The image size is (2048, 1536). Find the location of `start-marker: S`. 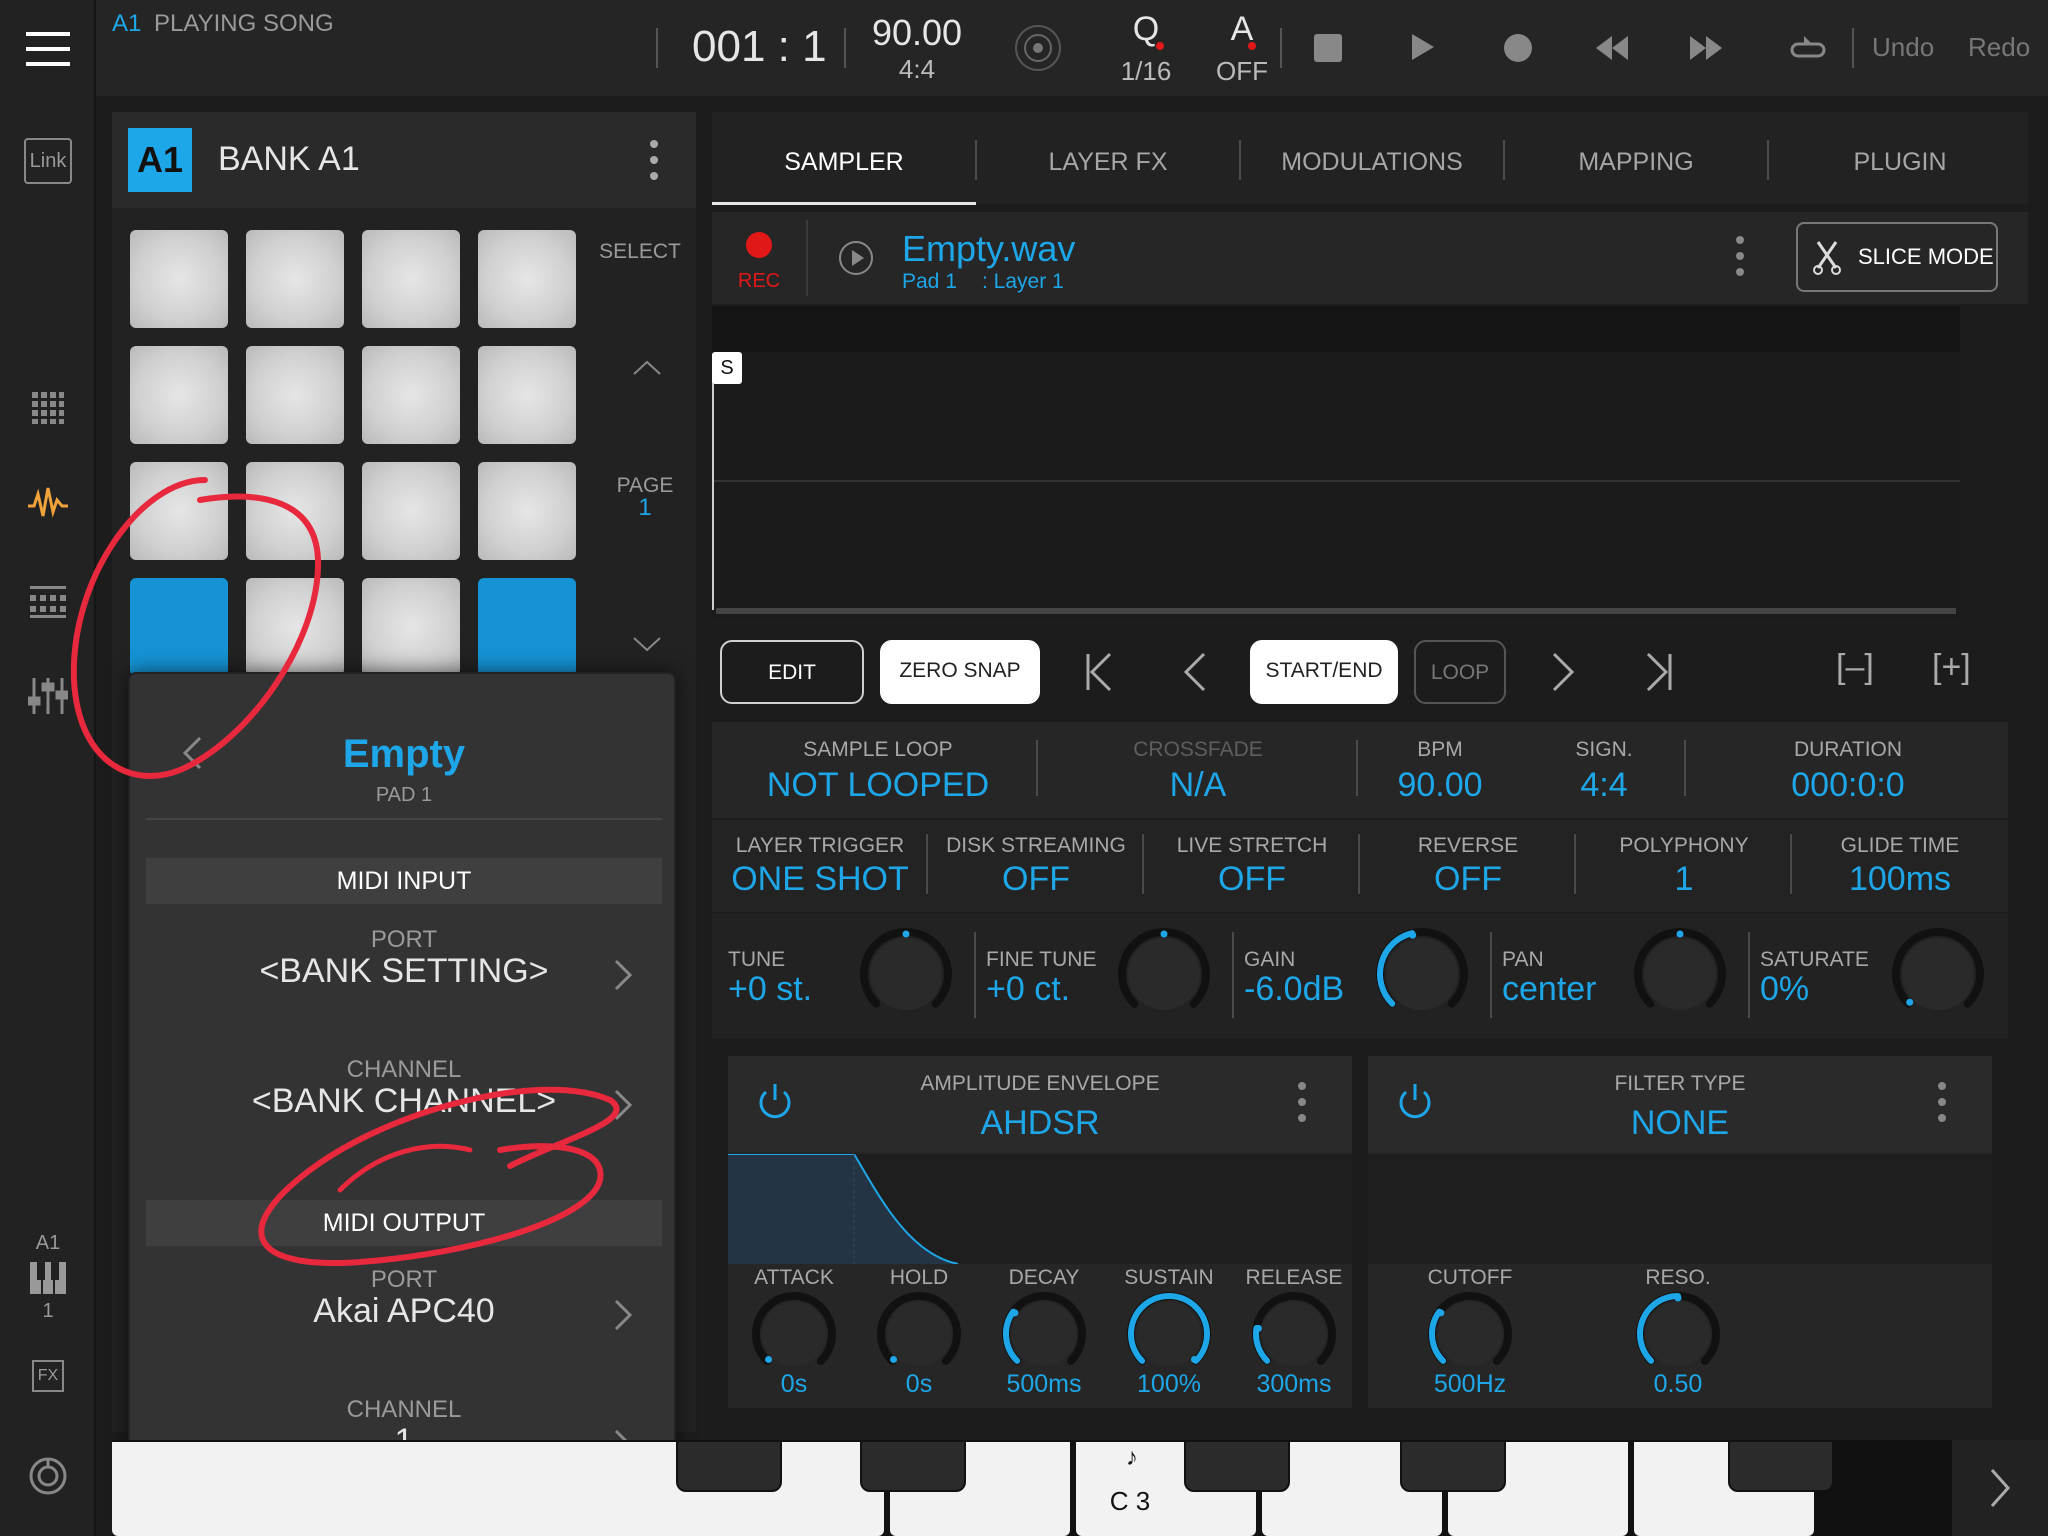

start-marker: S is located at coordinates (727, 368).